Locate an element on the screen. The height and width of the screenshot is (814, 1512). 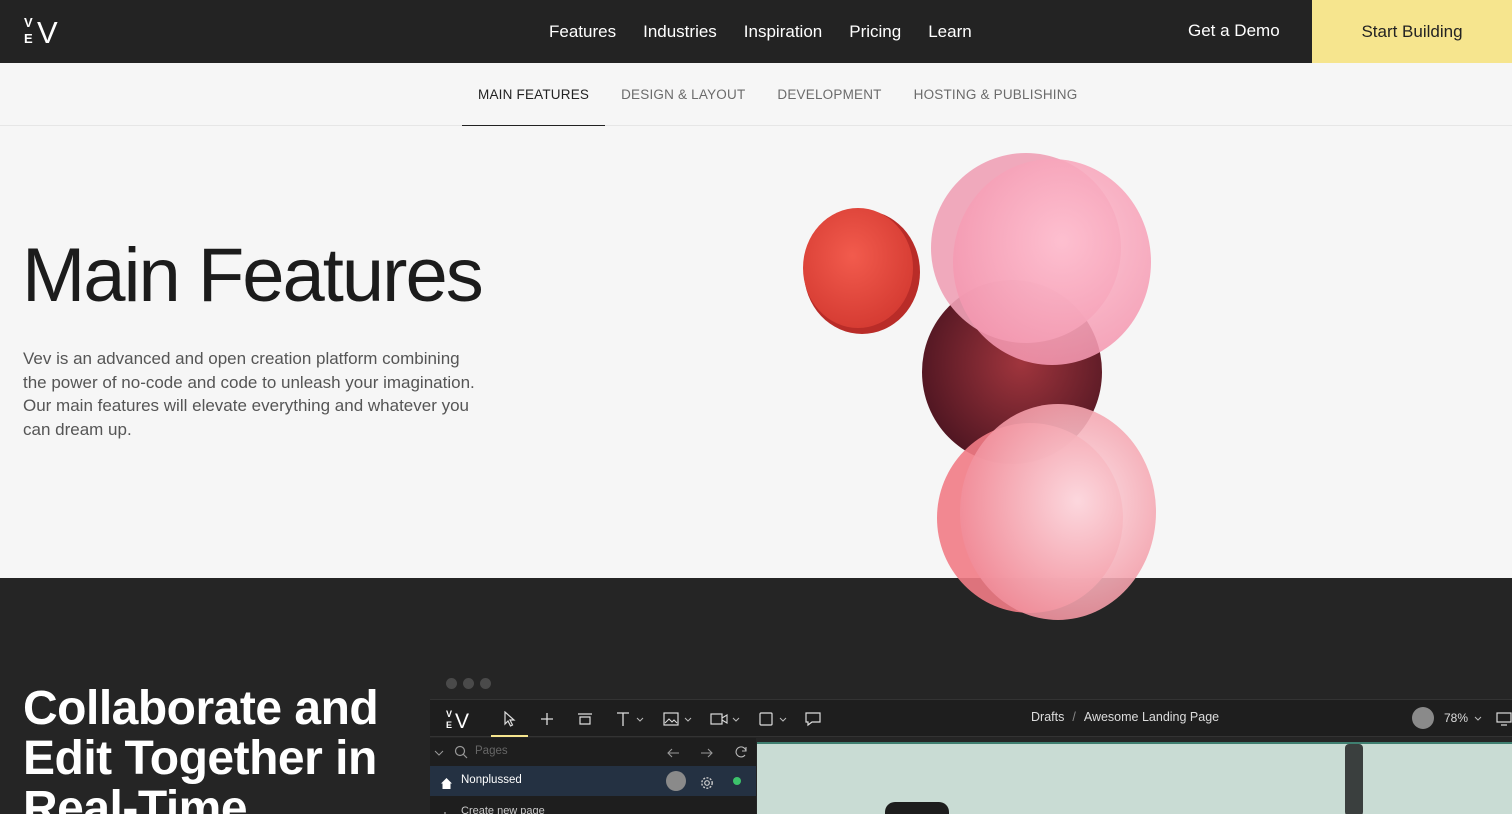
active-tool-indicator is located at coordinates (509, 736).